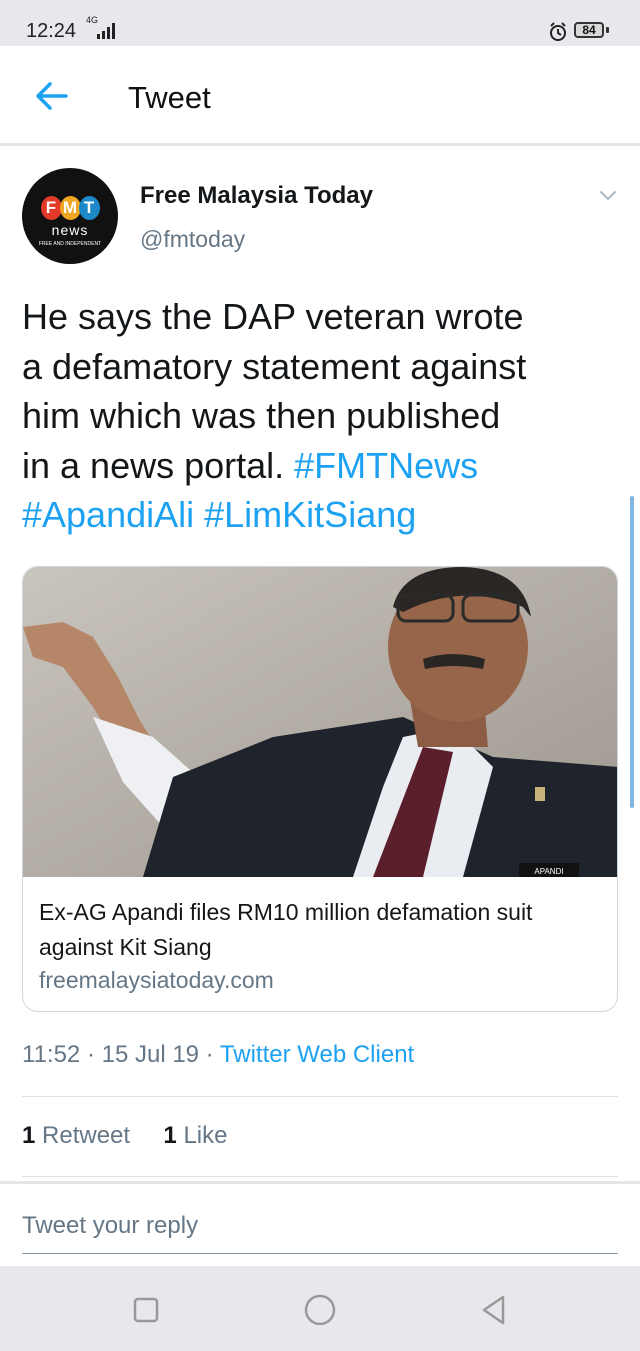 The height and width of the screenshot is (1351, 640). What do you see at coordinates (86, 1135) in the screenshot?
I see `retweet-label: Retweet` at bounding box center [86, 1135].